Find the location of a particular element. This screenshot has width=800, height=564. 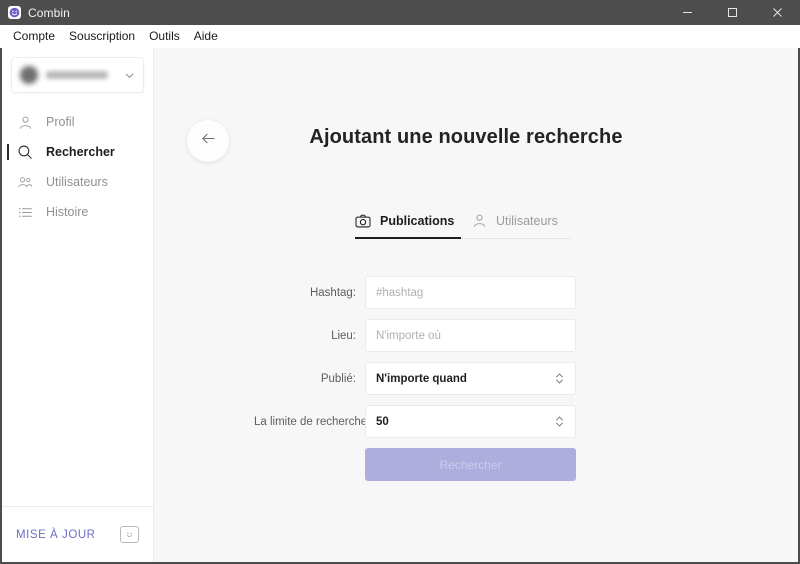

publie-select: N'importe quand is located at coordinates (470, 378).